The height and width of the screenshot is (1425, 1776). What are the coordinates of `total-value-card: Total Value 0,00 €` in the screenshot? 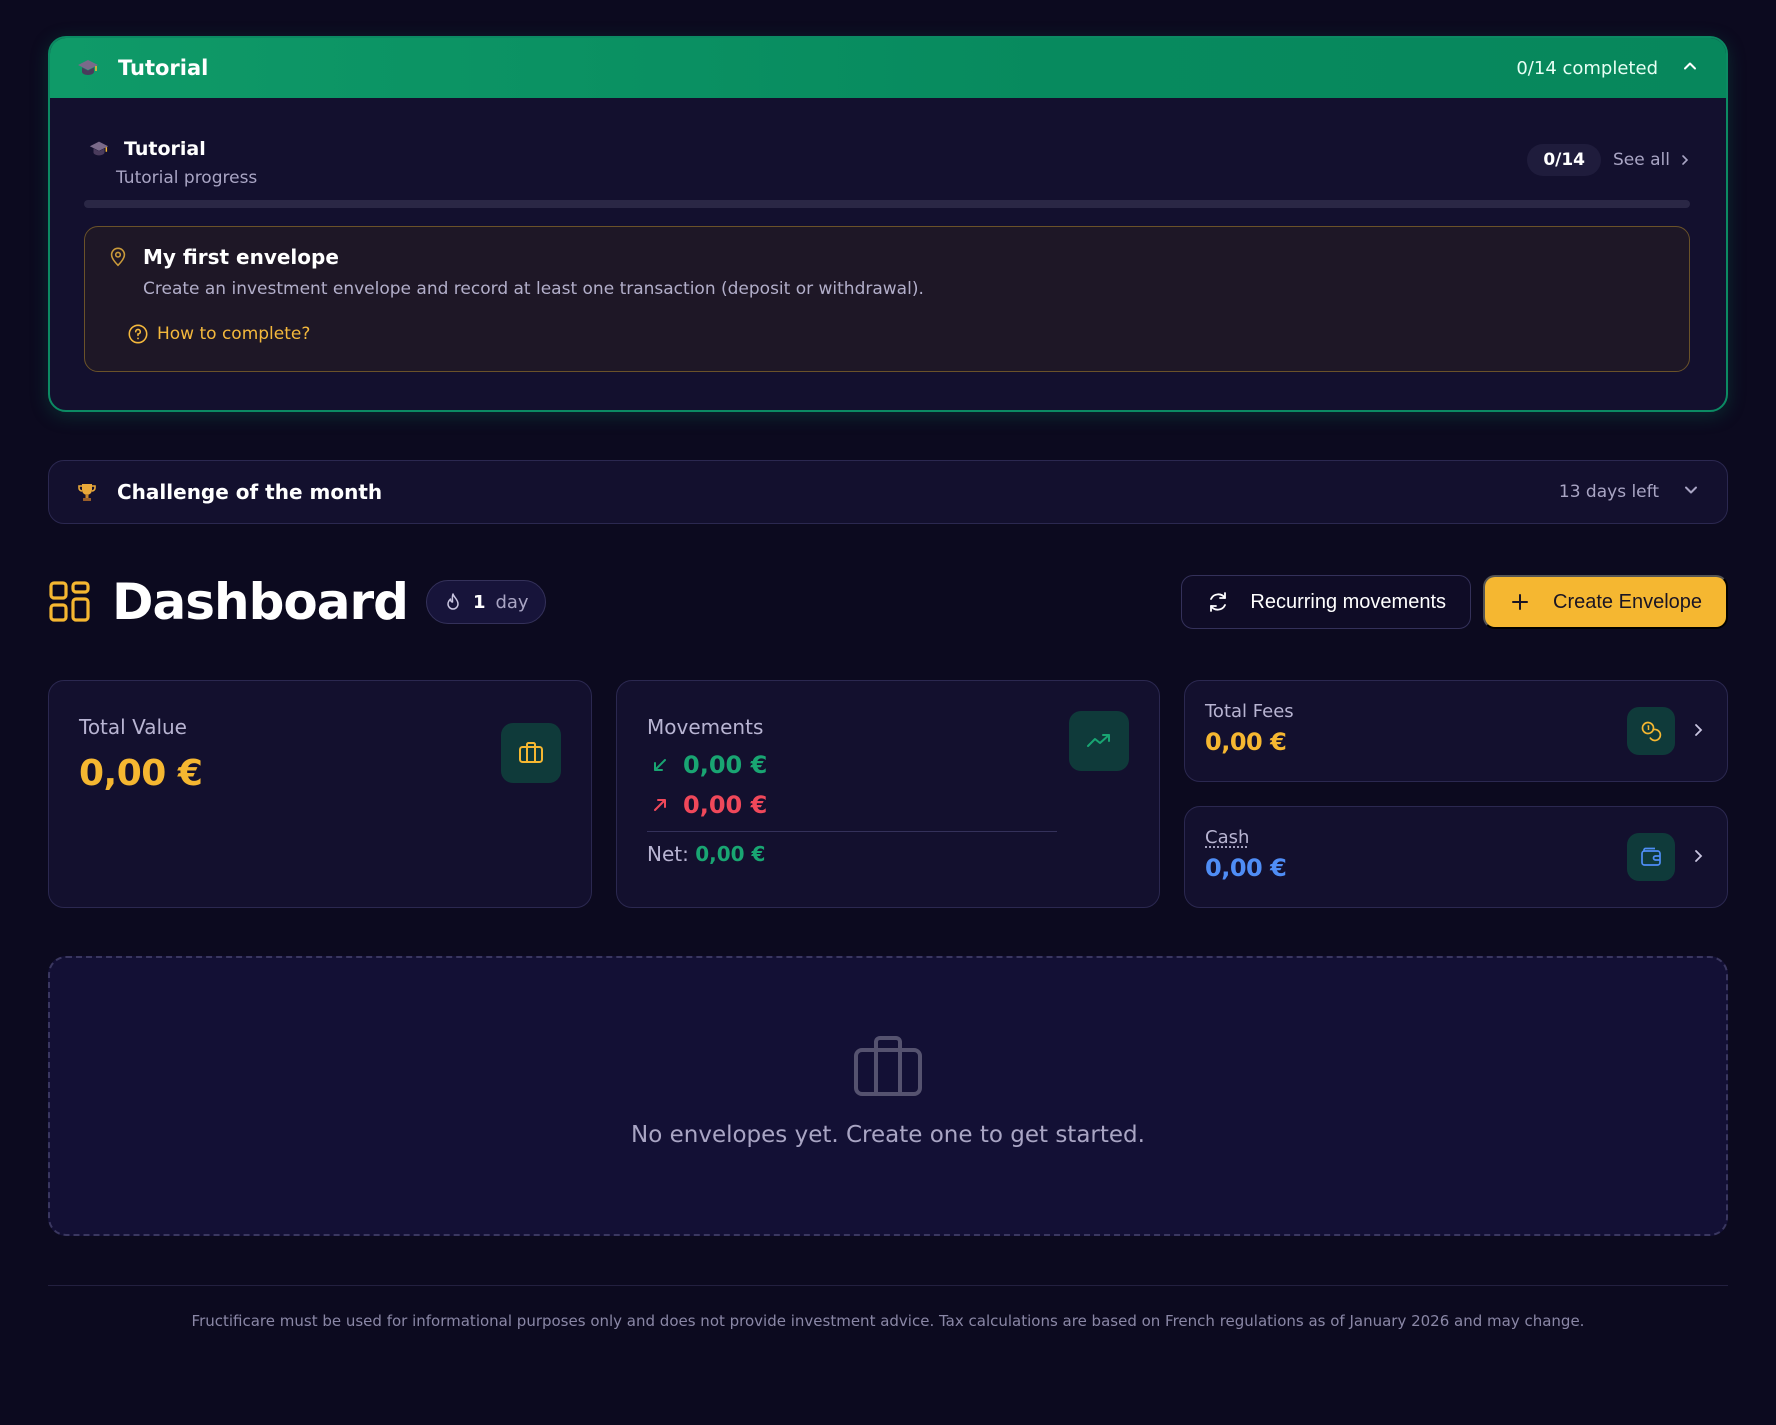 It's located at (320, 794).